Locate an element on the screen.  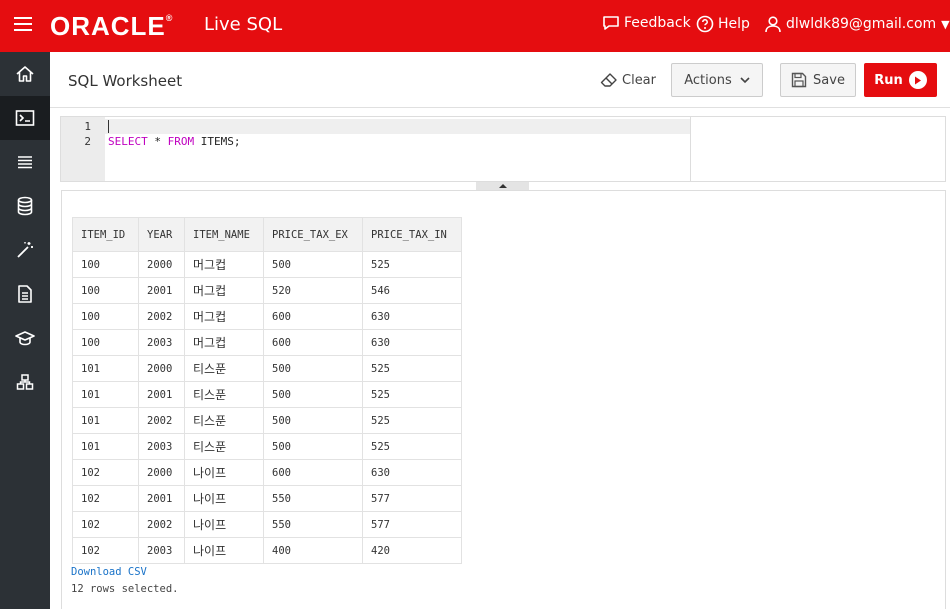
question-circle-icon is located at coordinates (705, 24).